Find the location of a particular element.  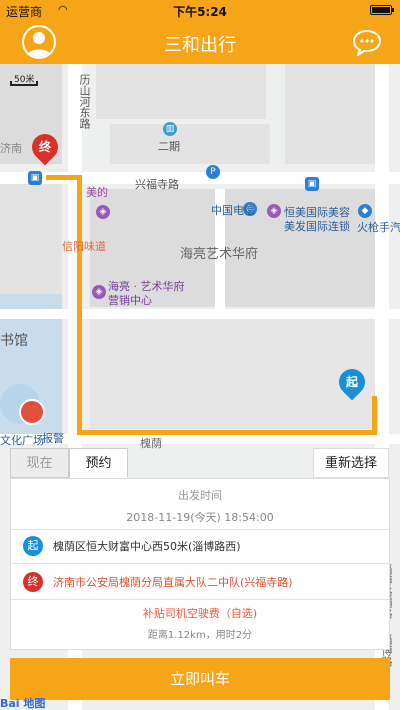

start-address-row: 起 槐荫区恒大财富中心西50米(淄博路西) is located at coordinates (132, 546).